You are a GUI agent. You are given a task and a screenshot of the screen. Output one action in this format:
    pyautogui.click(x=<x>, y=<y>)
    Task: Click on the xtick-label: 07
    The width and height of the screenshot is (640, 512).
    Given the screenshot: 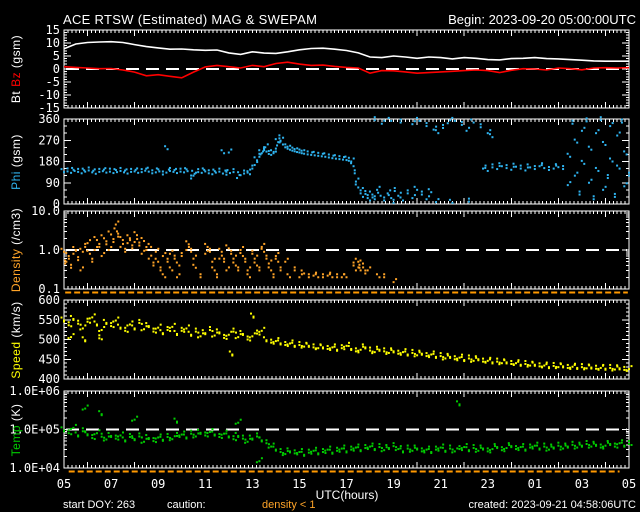 What is the action you would take?
    pyautogui.click(x=111, y=484)
    